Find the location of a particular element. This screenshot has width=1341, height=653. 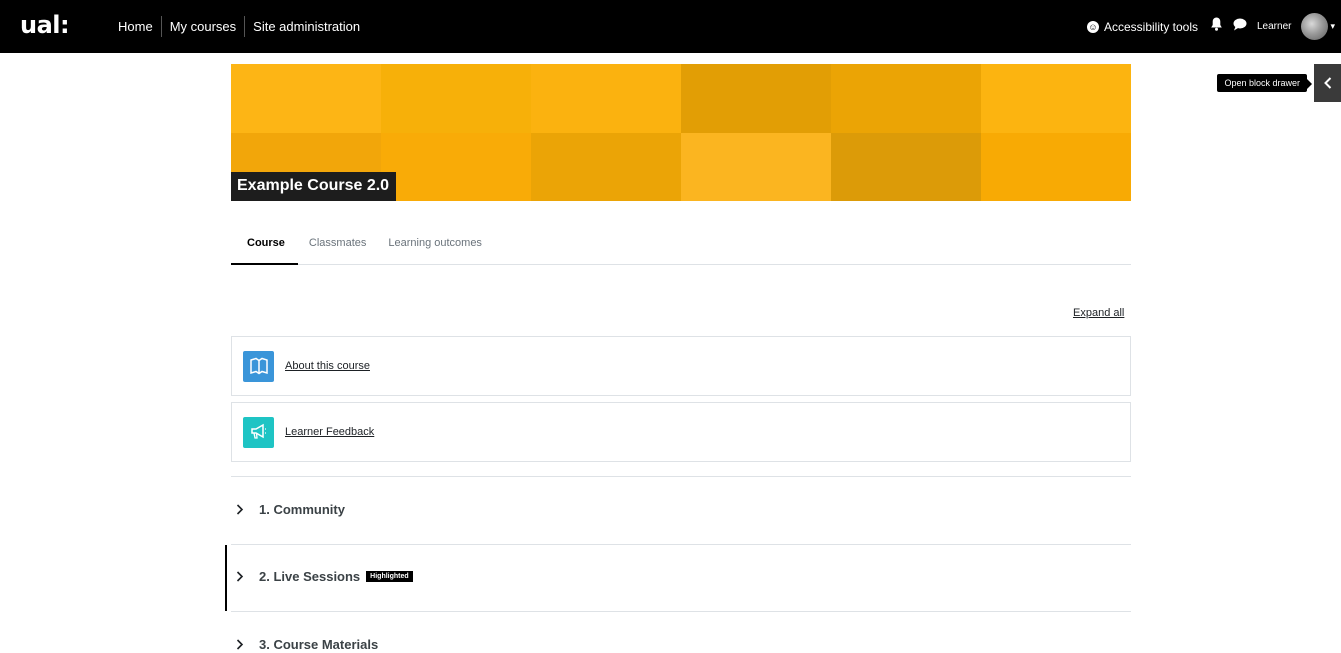

chat-icon is located at coordinates (1240, 27).